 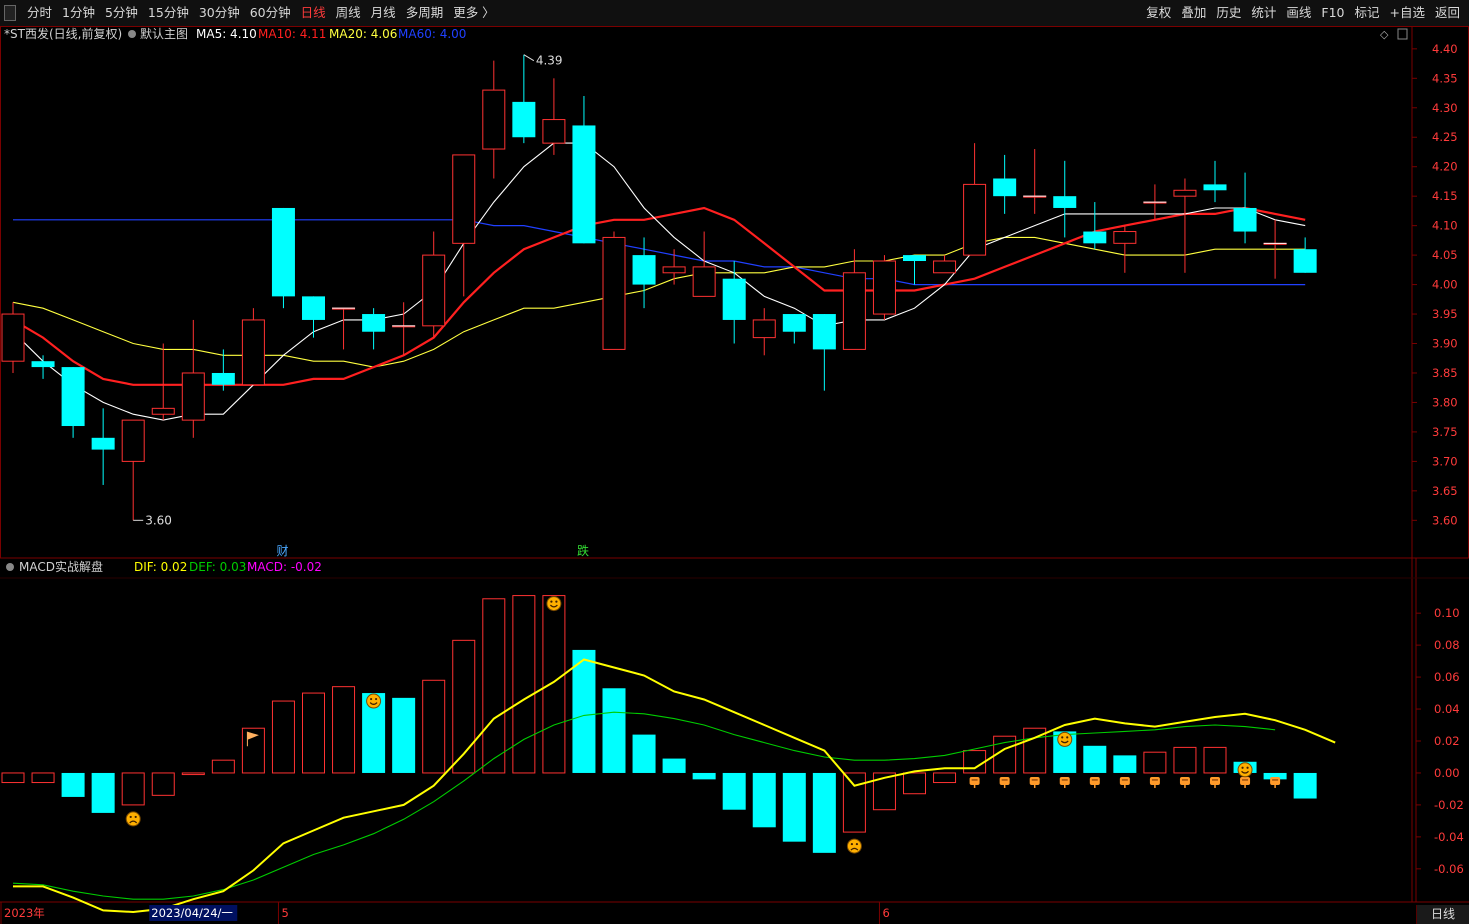 What do you see at coordinates (270, 13) in the screenshot?
I see `period-tab-5: 60分钟` at bounding box center [270, 13].